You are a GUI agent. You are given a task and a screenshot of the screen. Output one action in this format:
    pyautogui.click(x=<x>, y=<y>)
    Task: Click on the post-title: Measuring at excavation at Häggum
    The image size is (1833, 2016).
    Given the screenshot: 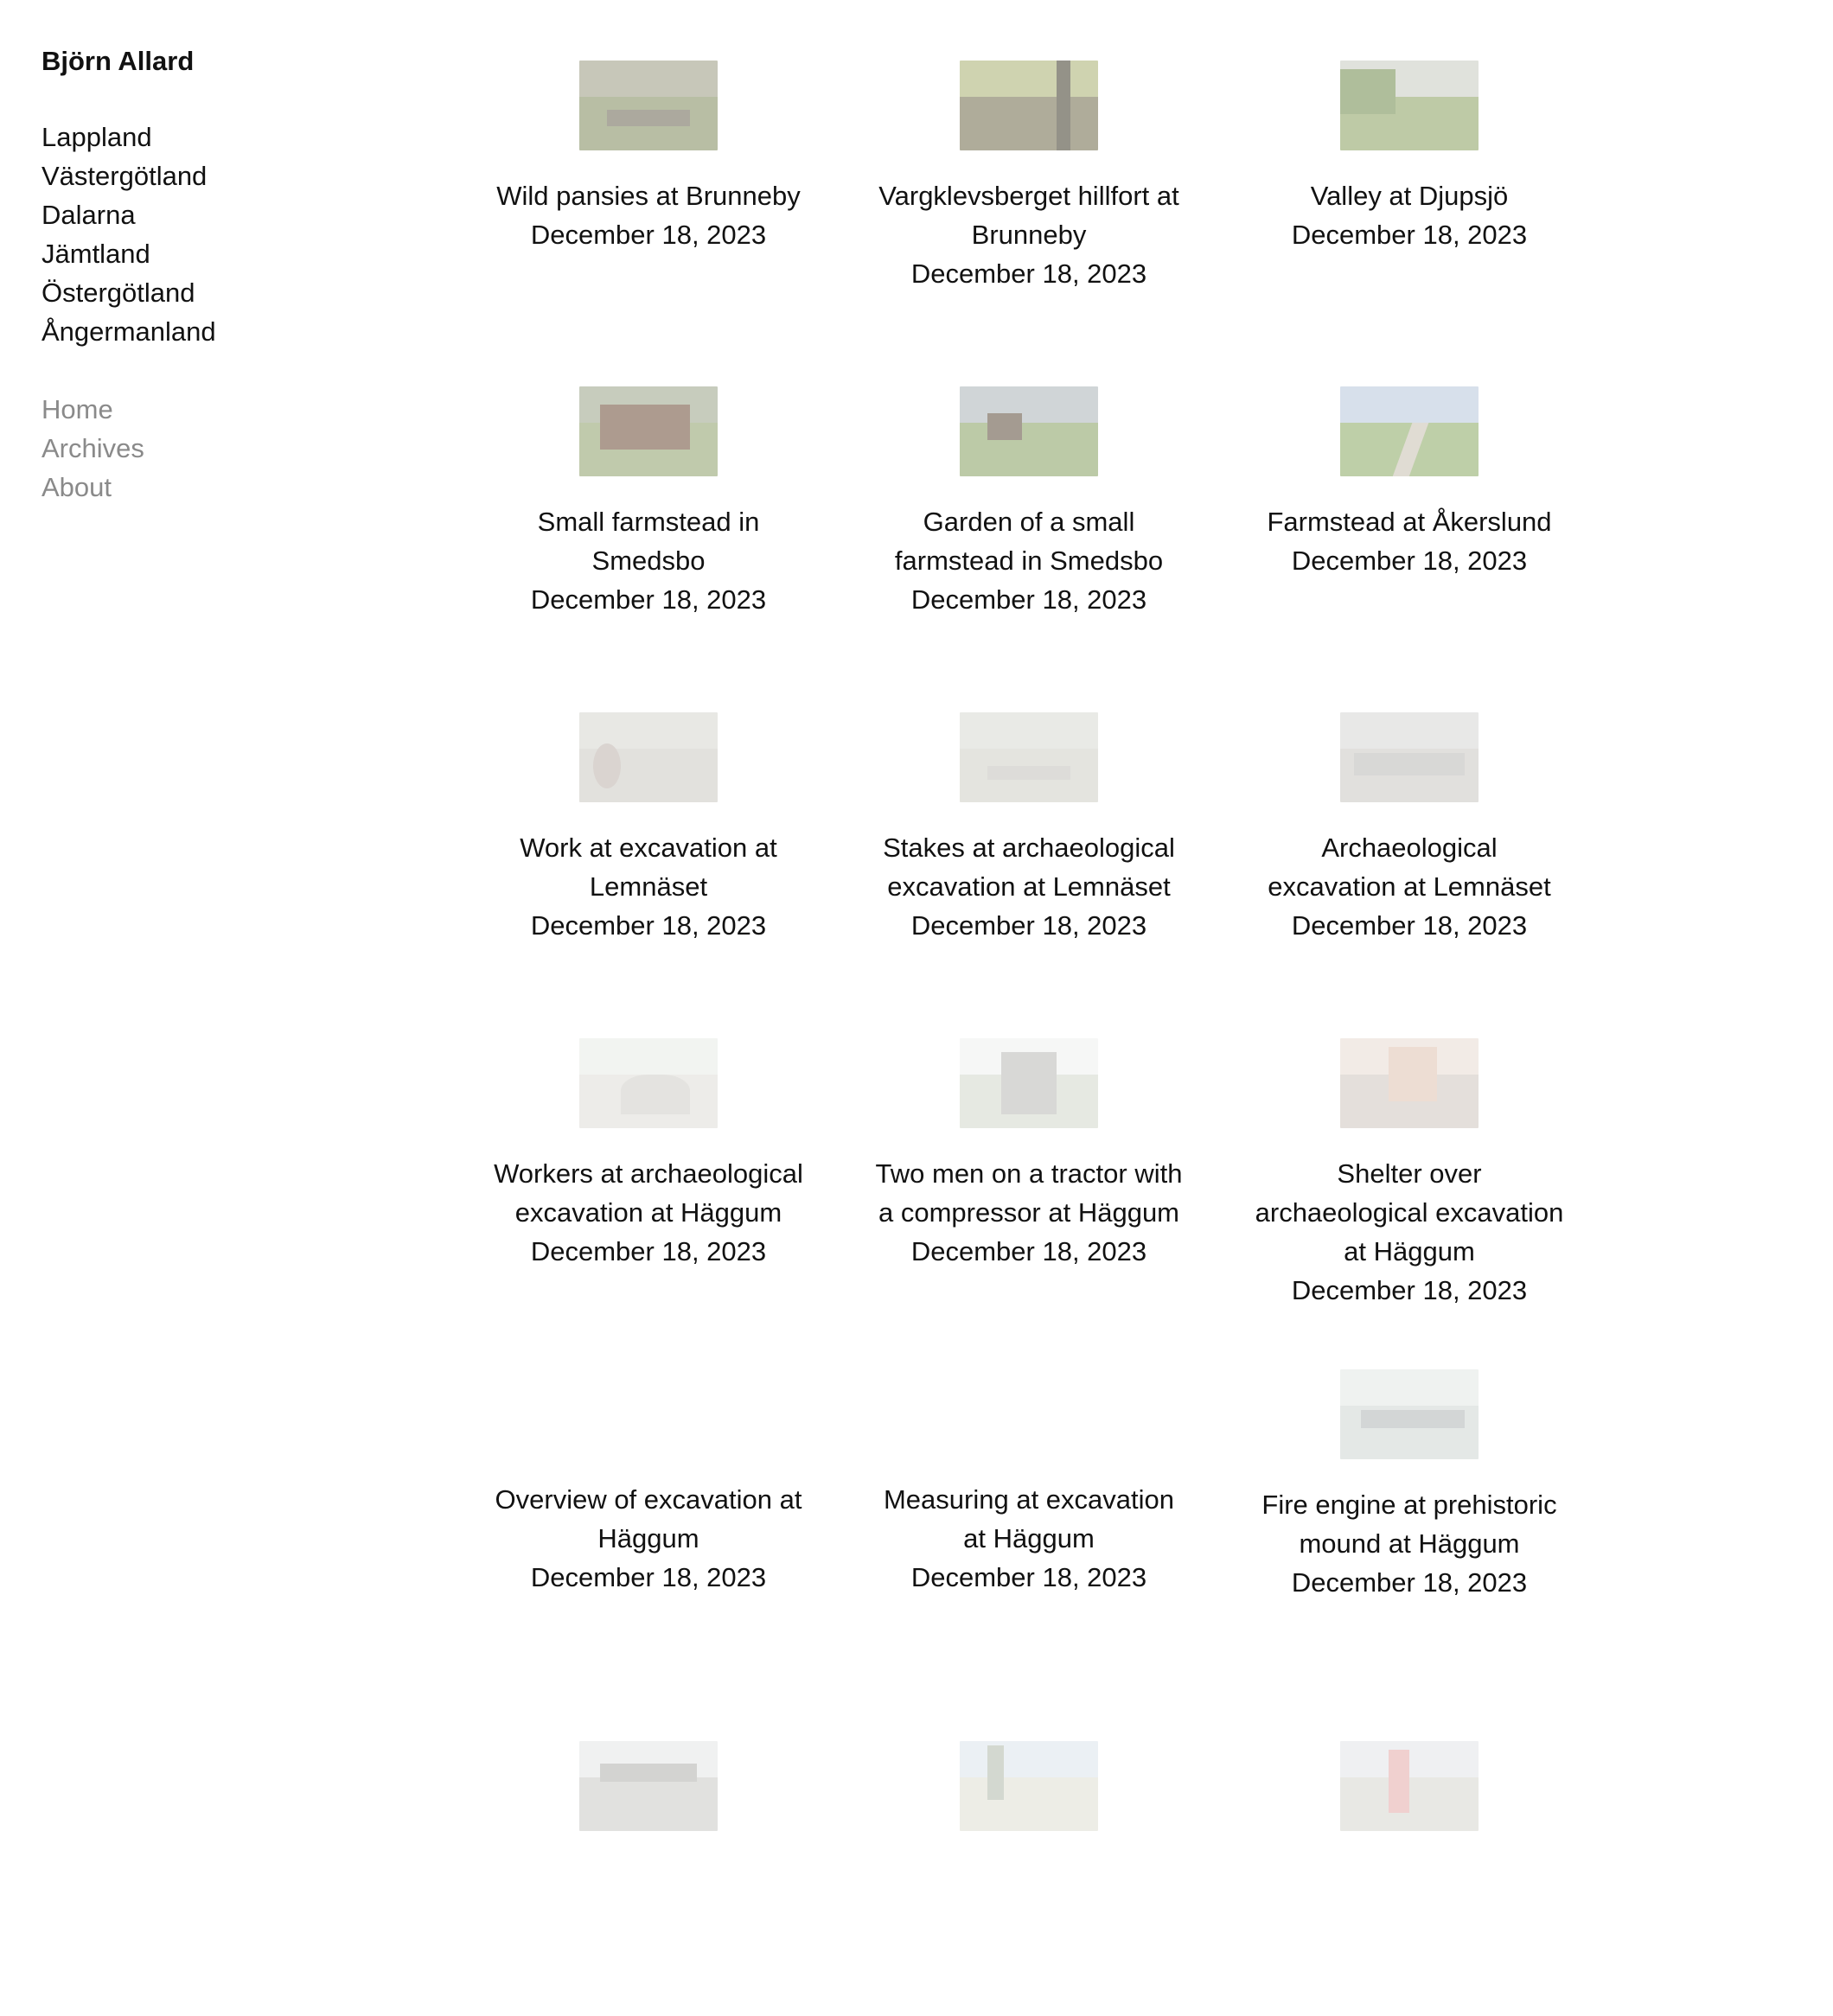 What is the action you would take?
    pyautogui.click(x=1029, y=1519)
    